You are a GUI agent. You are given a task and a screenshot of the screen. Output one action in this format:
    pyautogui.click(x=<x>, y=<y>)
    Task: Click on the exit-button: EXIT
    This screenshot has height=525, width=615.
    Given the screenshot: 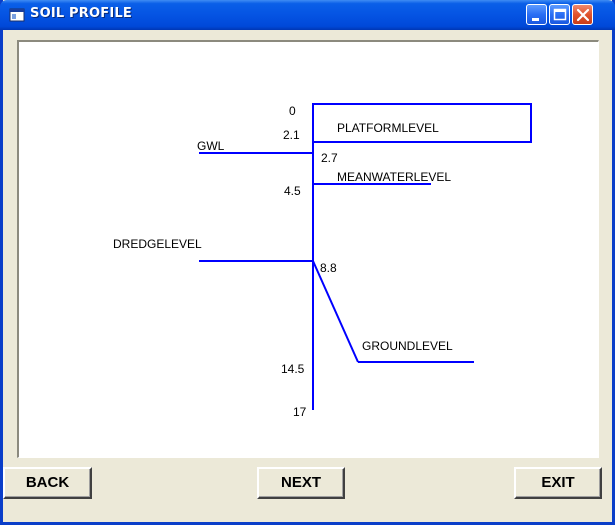 What is the action you would take?
    pyautogui.click(x=558, y=483)
    